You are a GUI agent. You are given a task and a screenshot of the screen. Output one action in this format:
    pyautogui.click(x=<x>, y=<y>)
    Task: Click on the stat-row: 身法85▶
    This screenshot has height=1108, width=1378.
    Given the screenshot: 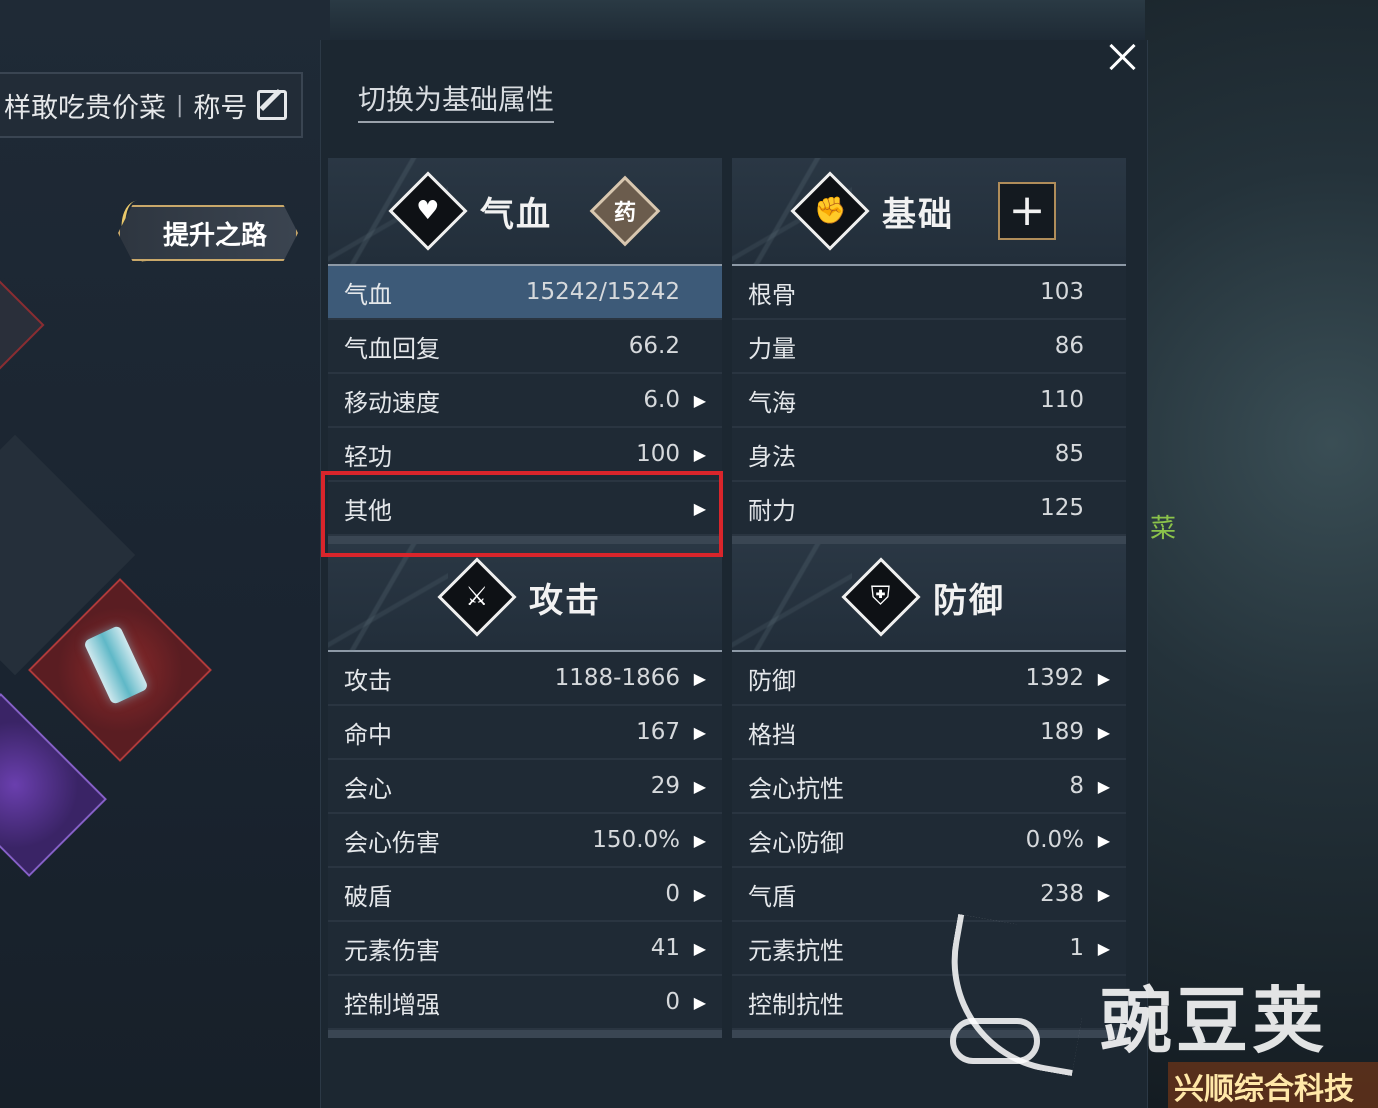 What is the action you would take?
    pyautogui.click(x=929, y=455)
    